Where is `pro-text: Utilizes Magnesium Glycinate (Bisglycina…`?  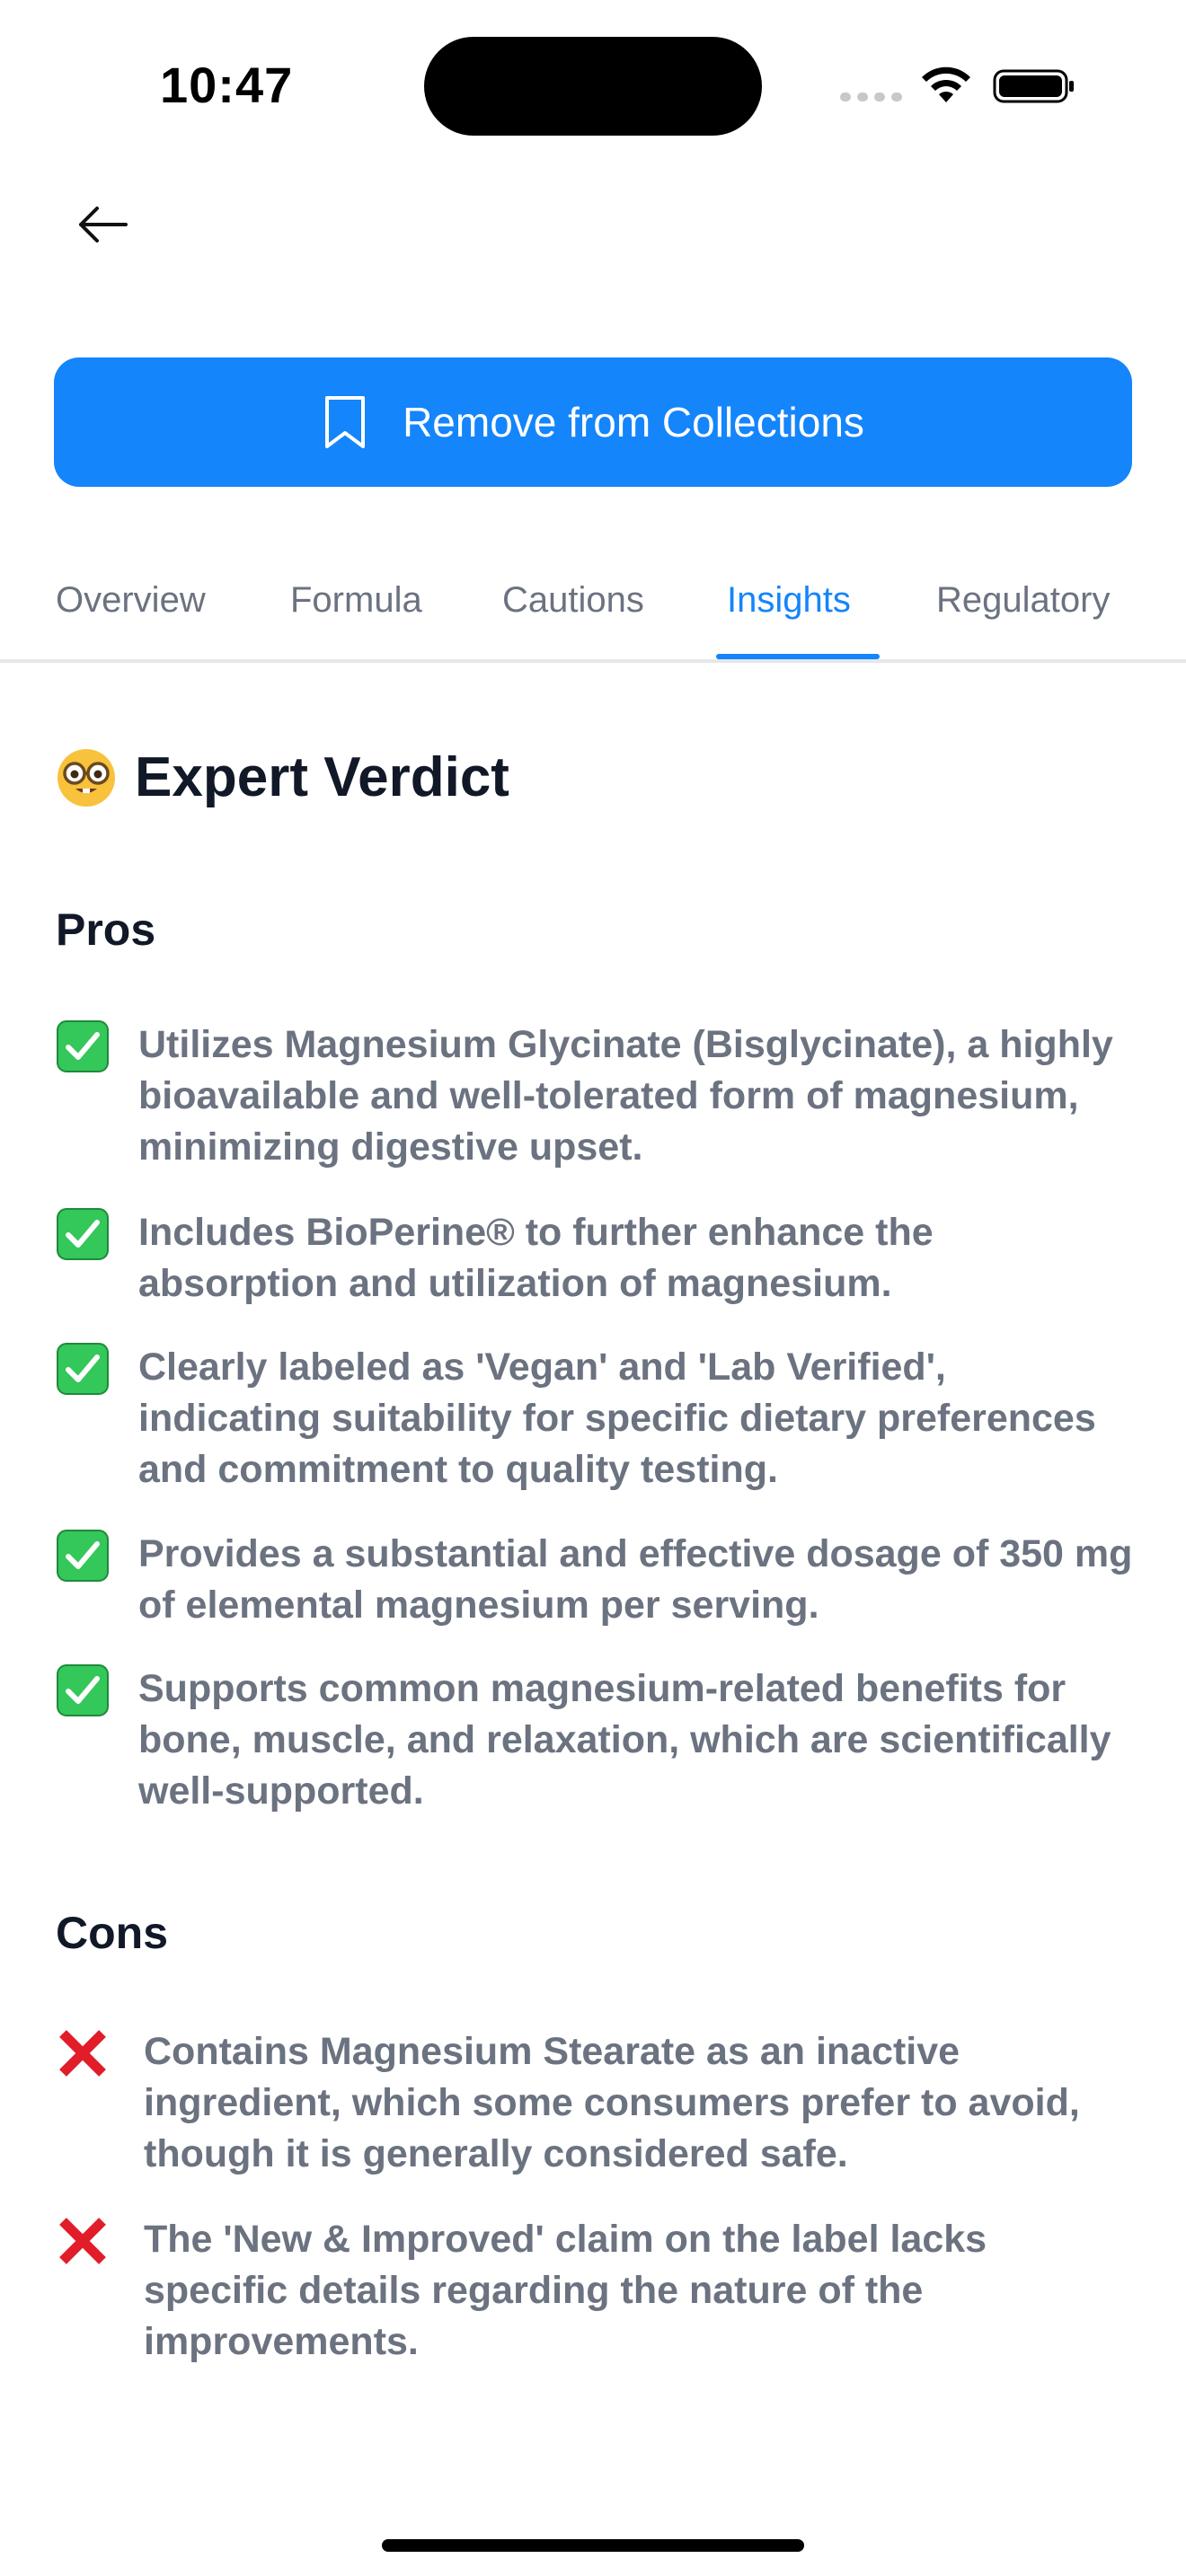 pro-text: Utilizes Magnesium Glycinate (Bisglycina… is located at coordinates (625, 1096).